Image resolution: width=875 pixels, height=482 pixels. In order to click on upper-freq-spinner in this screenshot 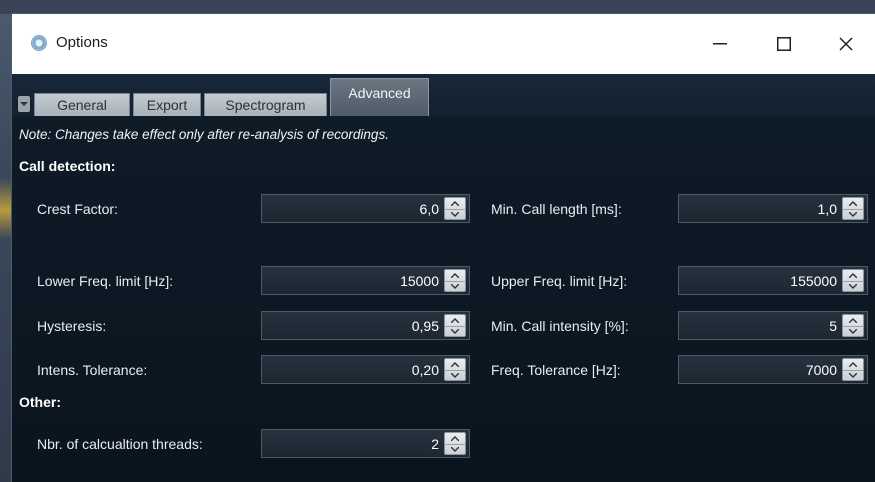, I will do `click(853, 280)`.